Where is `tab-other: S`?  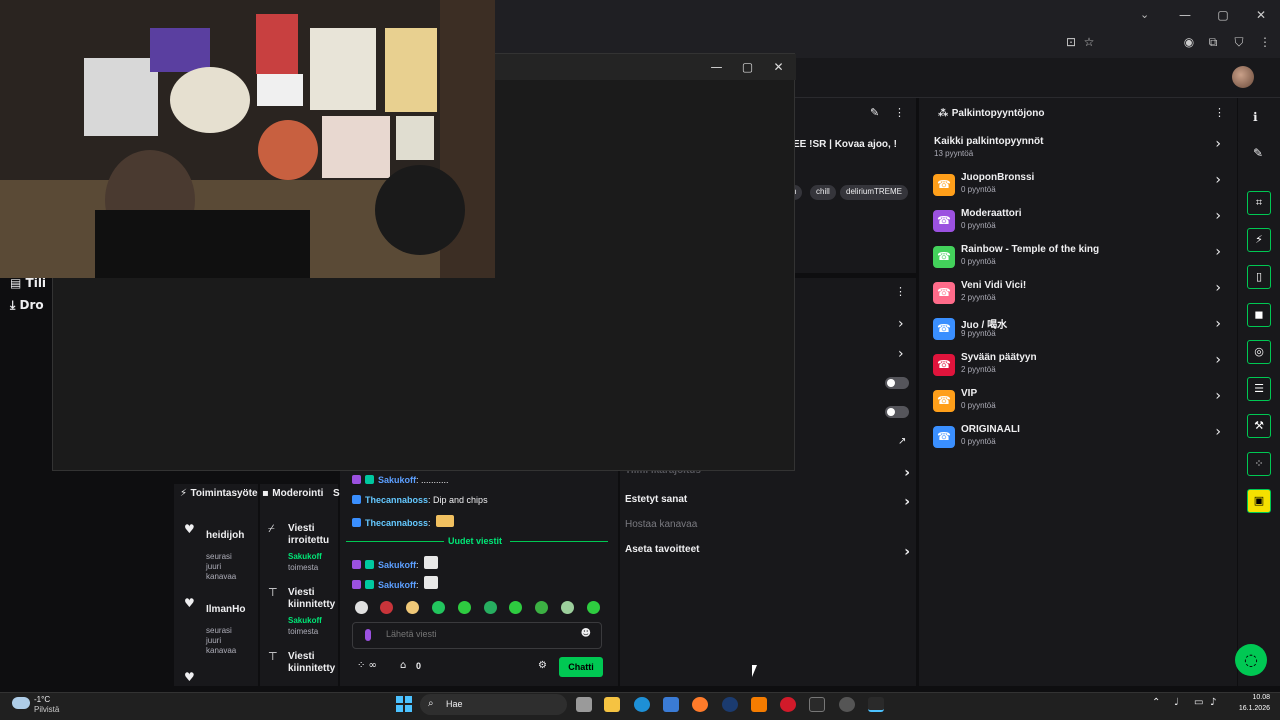
tab-other: S is located at coordinates (336, 493).